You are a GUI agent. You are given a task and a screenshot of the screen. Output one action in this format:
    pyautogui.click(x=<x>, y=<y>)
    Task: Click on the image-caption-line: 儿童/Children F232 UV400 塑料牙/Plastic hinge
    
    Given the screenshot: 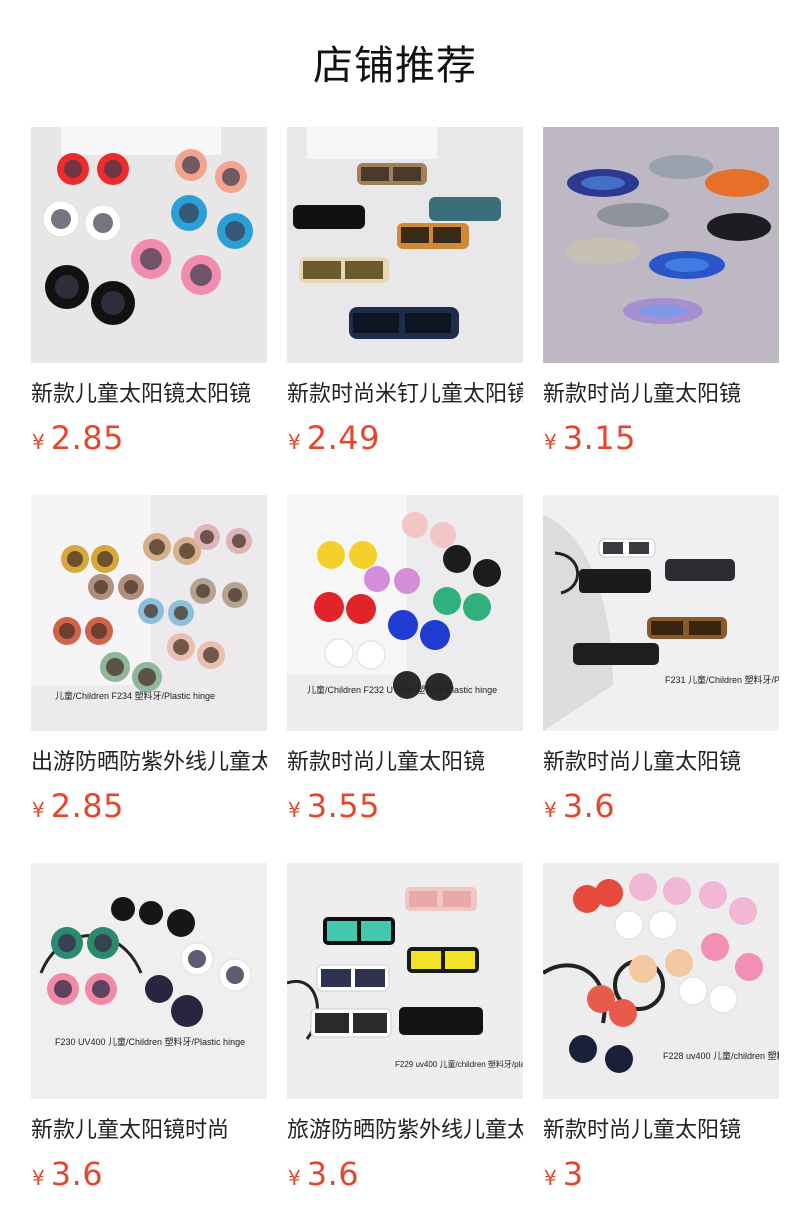 What is the action you would take?
    pyautogui.click(x=402, y=689)
    